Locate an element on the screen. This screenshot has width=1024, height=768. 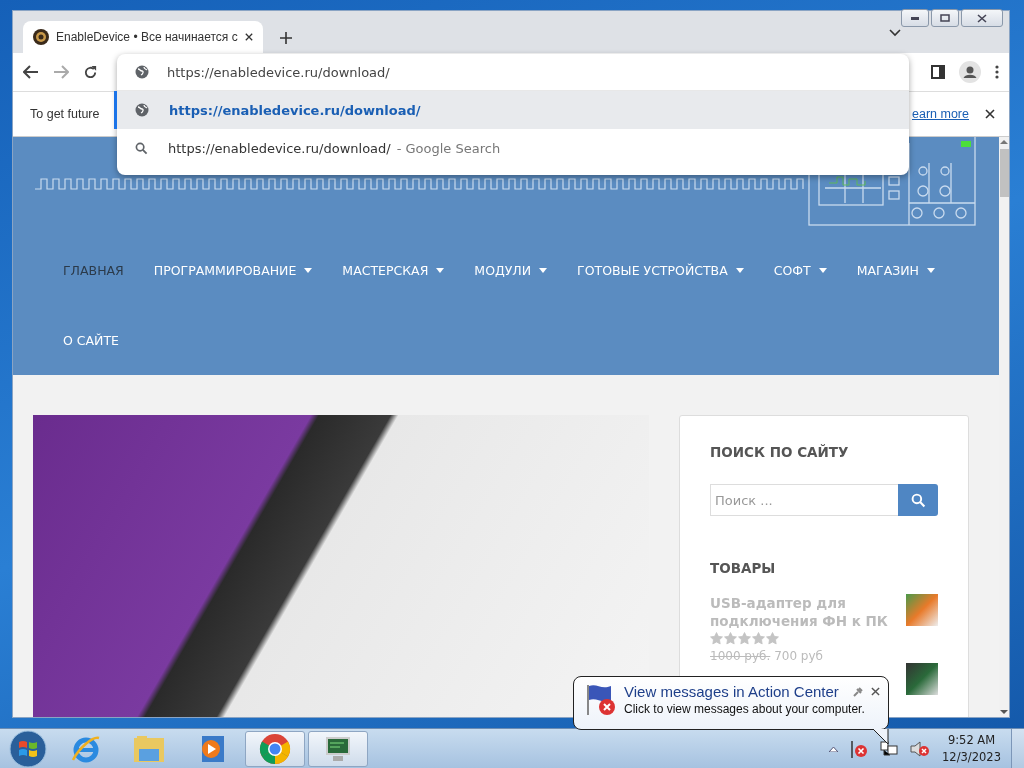
browser-tab: EnableDevice • Все начинается с is located at coordinates (143, 37).